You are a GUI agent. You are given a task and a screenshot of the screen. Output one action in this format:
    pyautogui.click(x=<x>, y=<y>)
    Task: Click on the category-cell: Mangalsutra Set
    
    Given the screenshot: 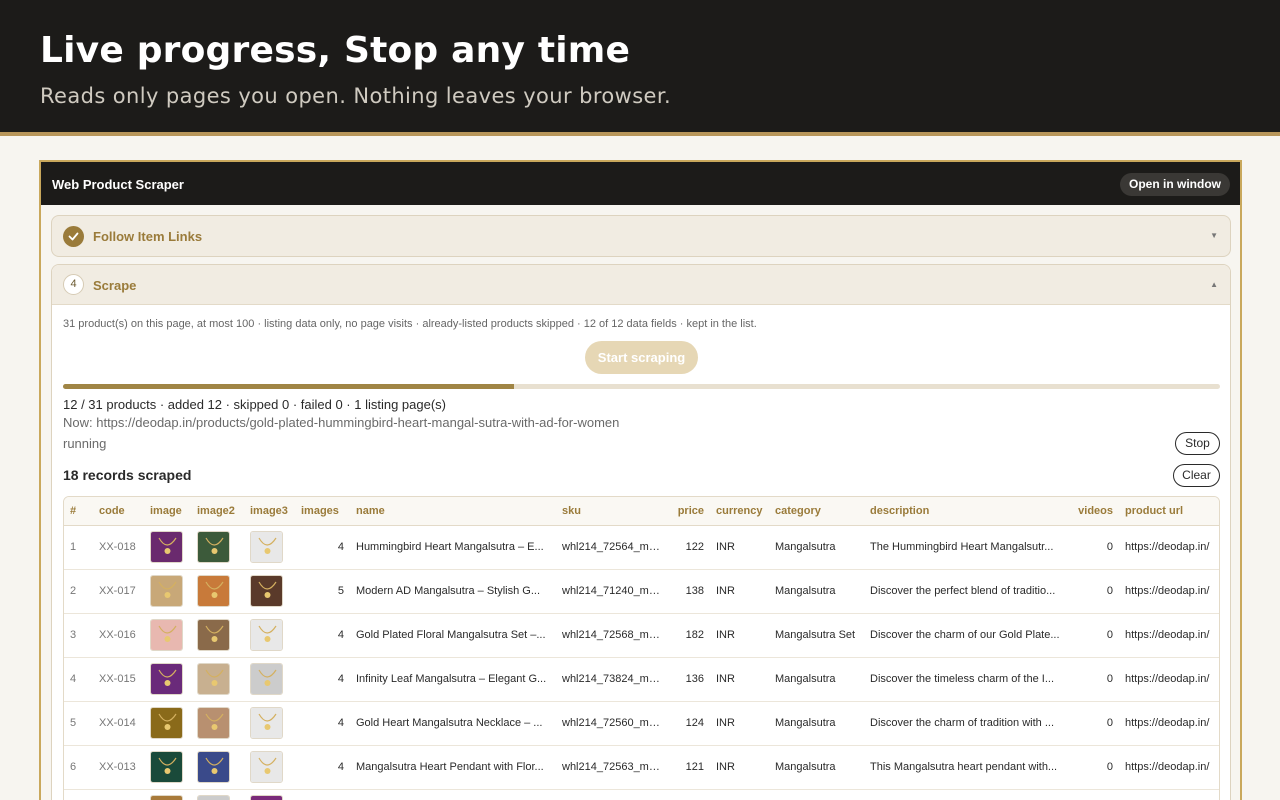 What is the action you would take?
    pyautogui.click(x=816, y=635)
    